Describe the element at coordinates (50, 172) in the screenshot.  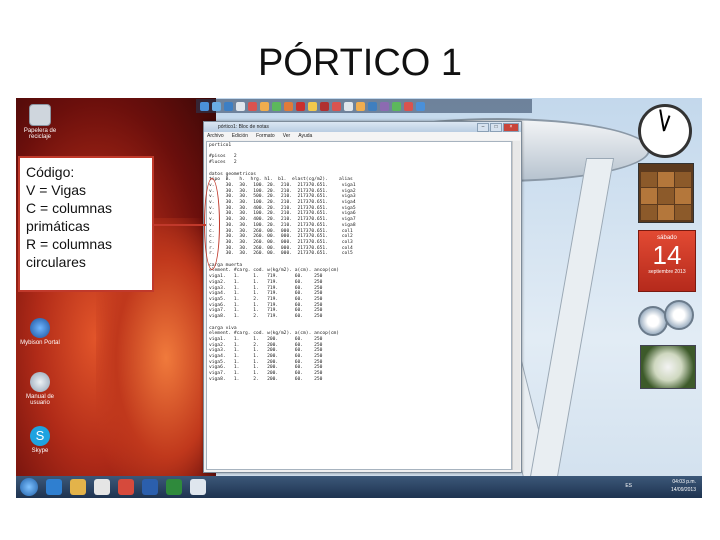
I see `legend-line: Código:` at that location.